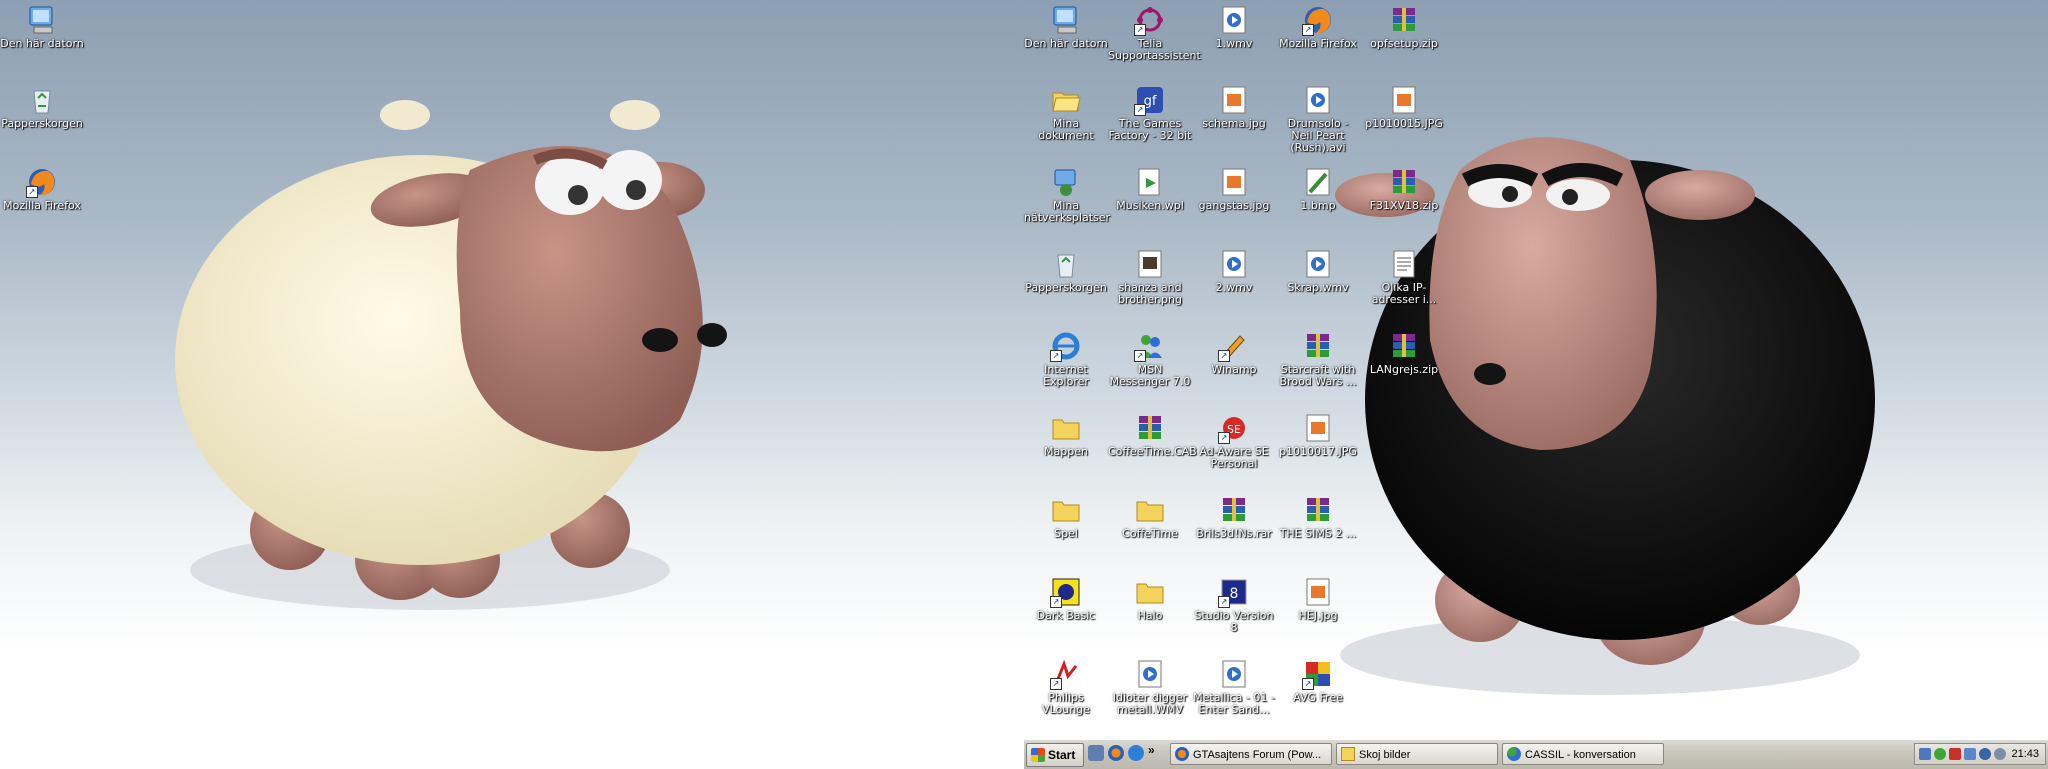  Describe the element at coordinates (1318, 43) in the screenshot. I see `desktop-icon-label: Mozilla Firefox` at that location.